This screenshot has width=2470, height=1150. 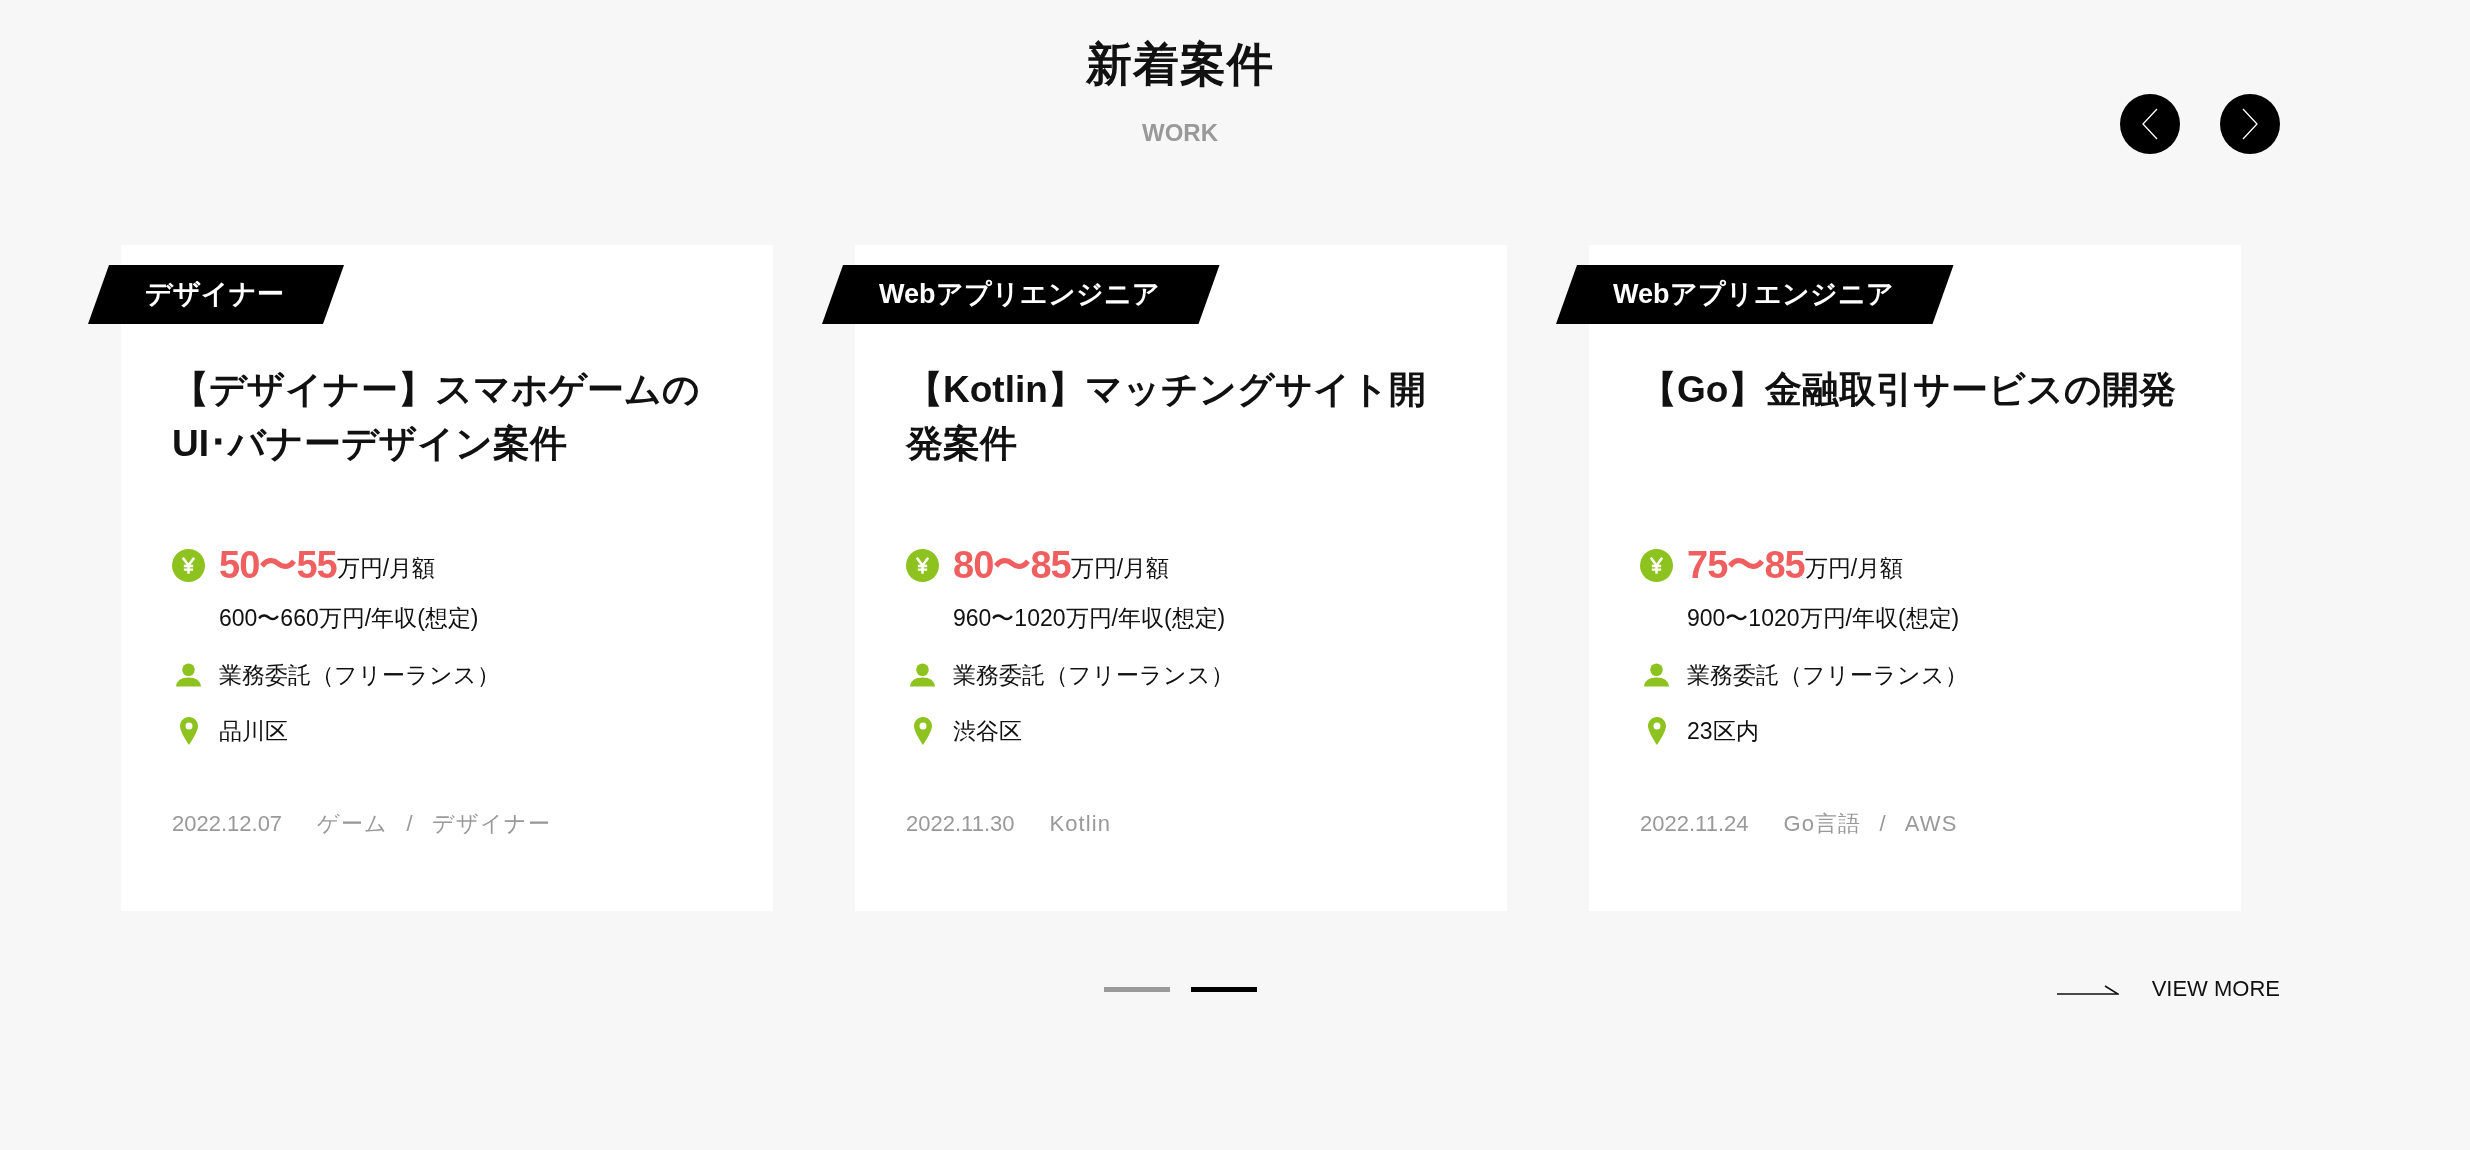 I want to click on salary-range: 80〜85, so click(x=1012, y=565).